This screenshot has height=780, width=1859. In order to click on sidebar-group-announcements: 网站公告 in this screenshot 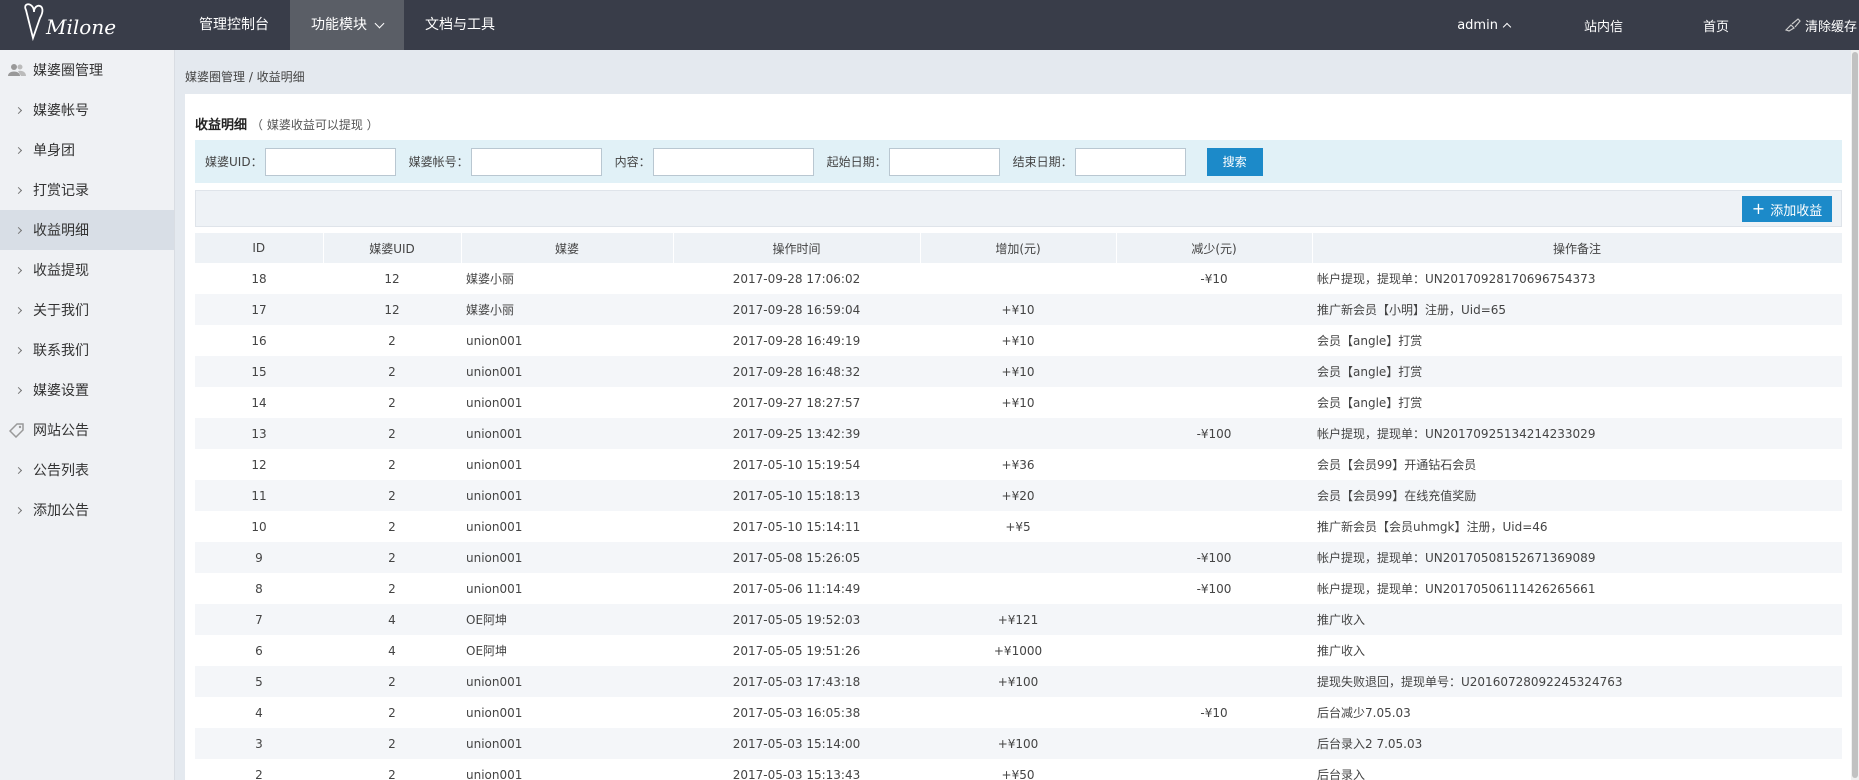, I will do `click(87, 430)`.